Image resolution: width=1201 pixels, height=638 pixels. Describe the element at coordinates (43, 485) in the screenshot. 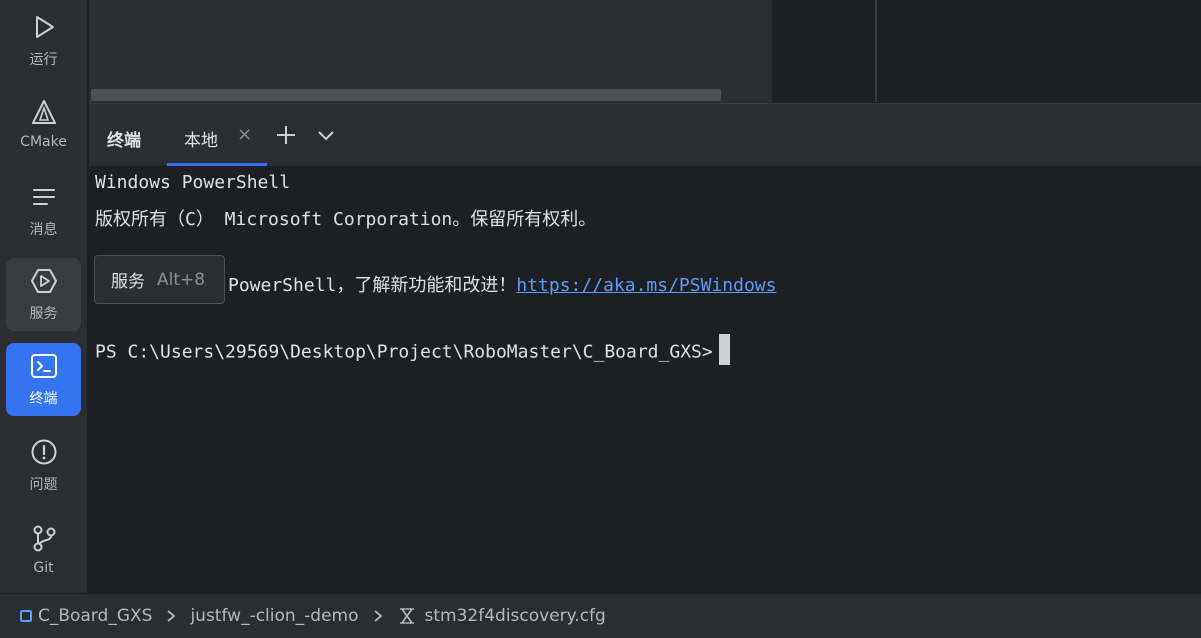

I see `tool-label: 问题` at that location.